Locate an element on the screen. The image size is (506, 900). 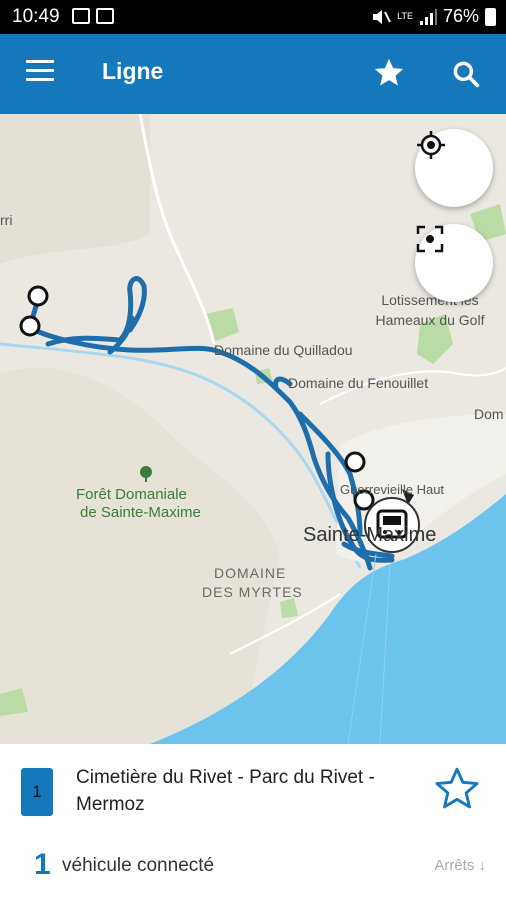
locate-icon is located at coordinates (431, 145).